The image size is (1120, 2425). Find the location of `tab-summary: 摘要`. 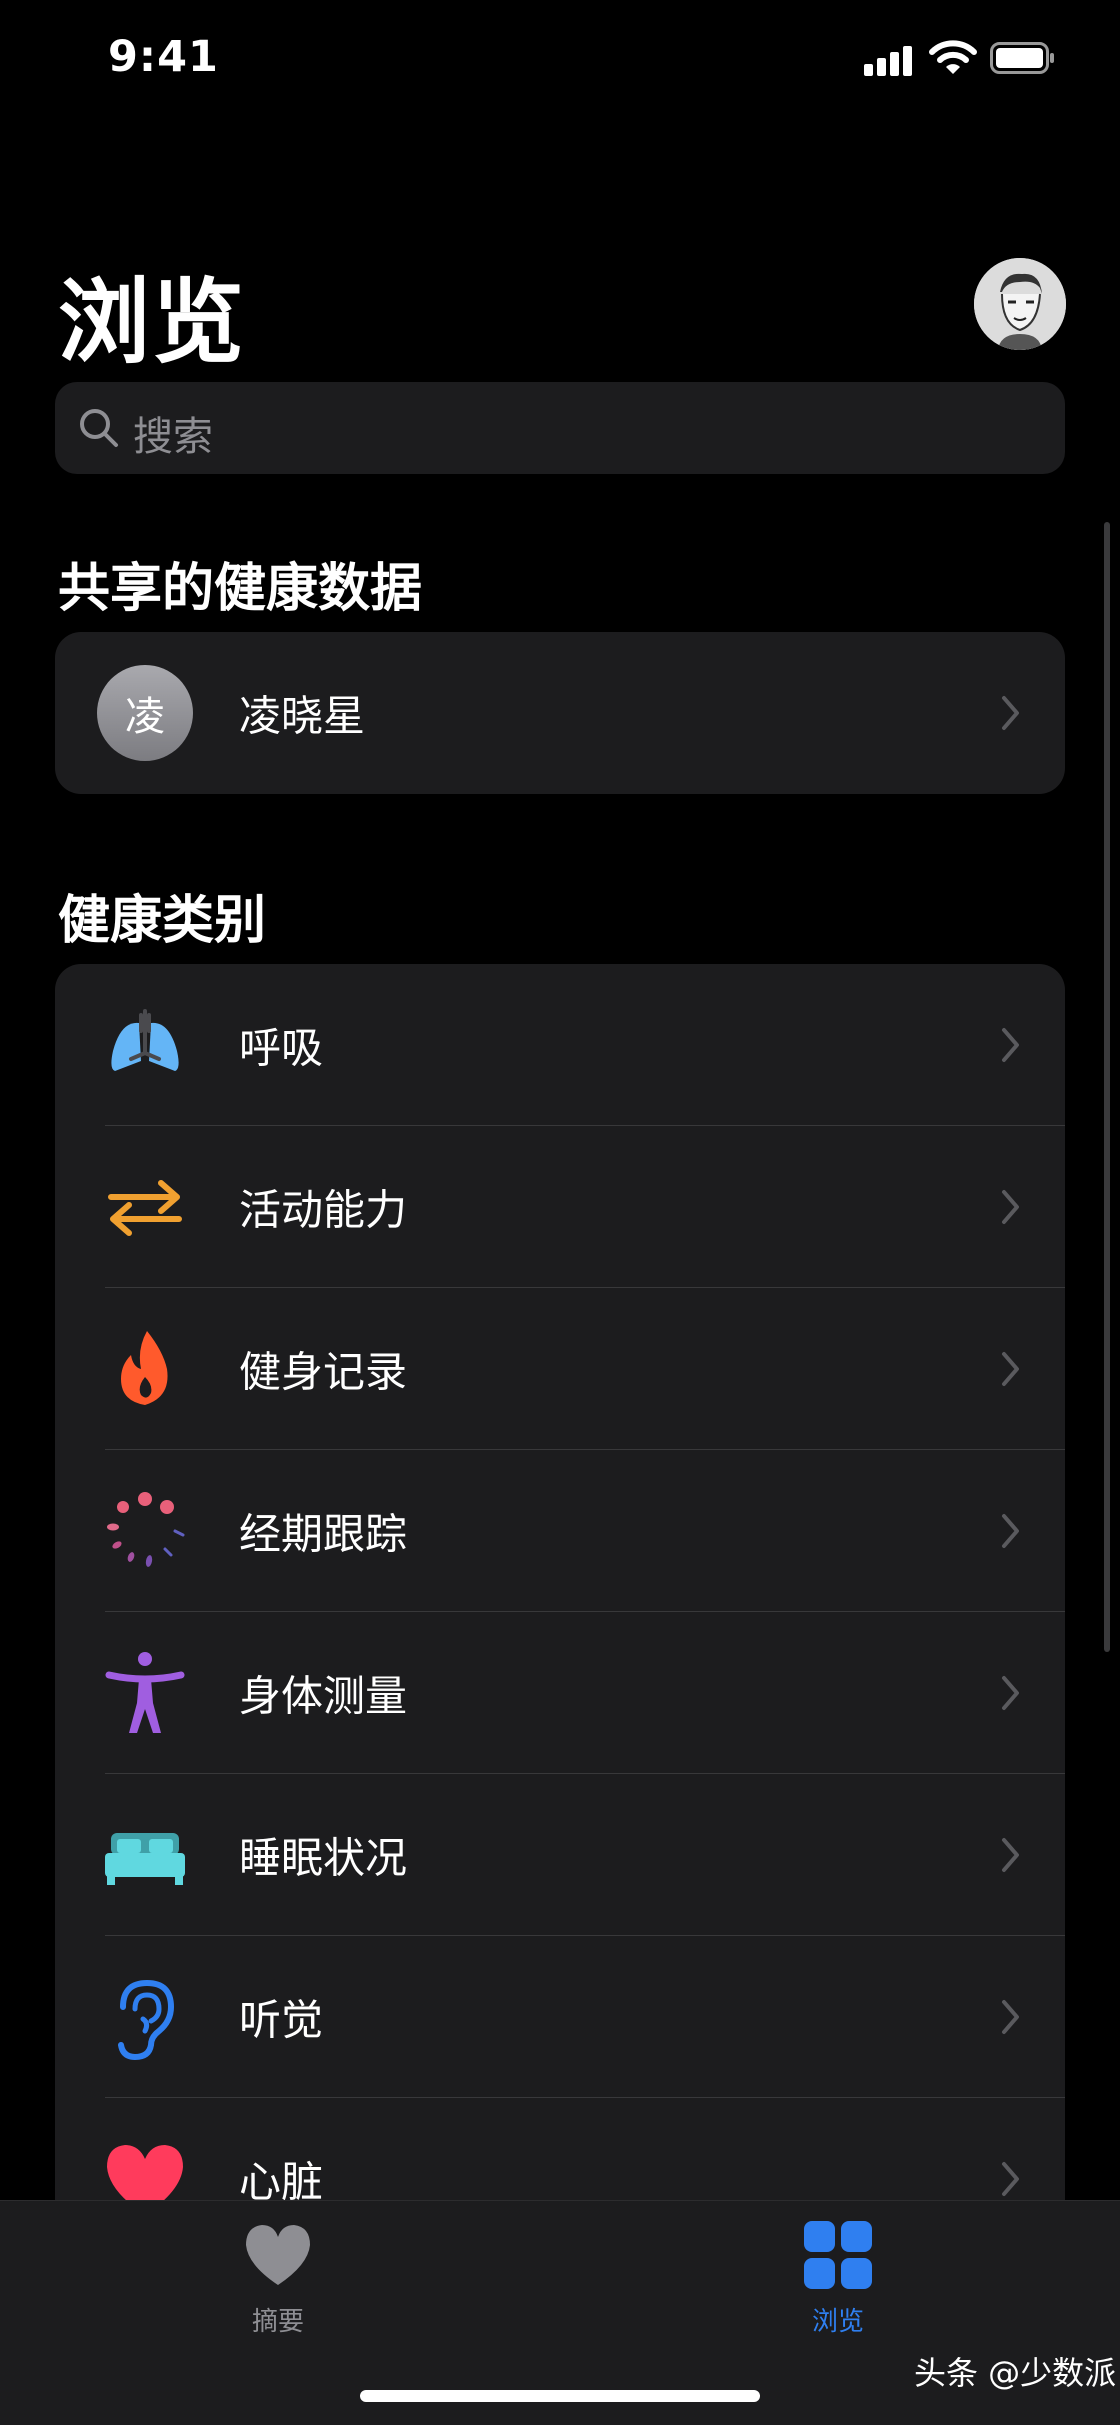

tab-summary: 摘要 is located at coordinates (278, 2278).